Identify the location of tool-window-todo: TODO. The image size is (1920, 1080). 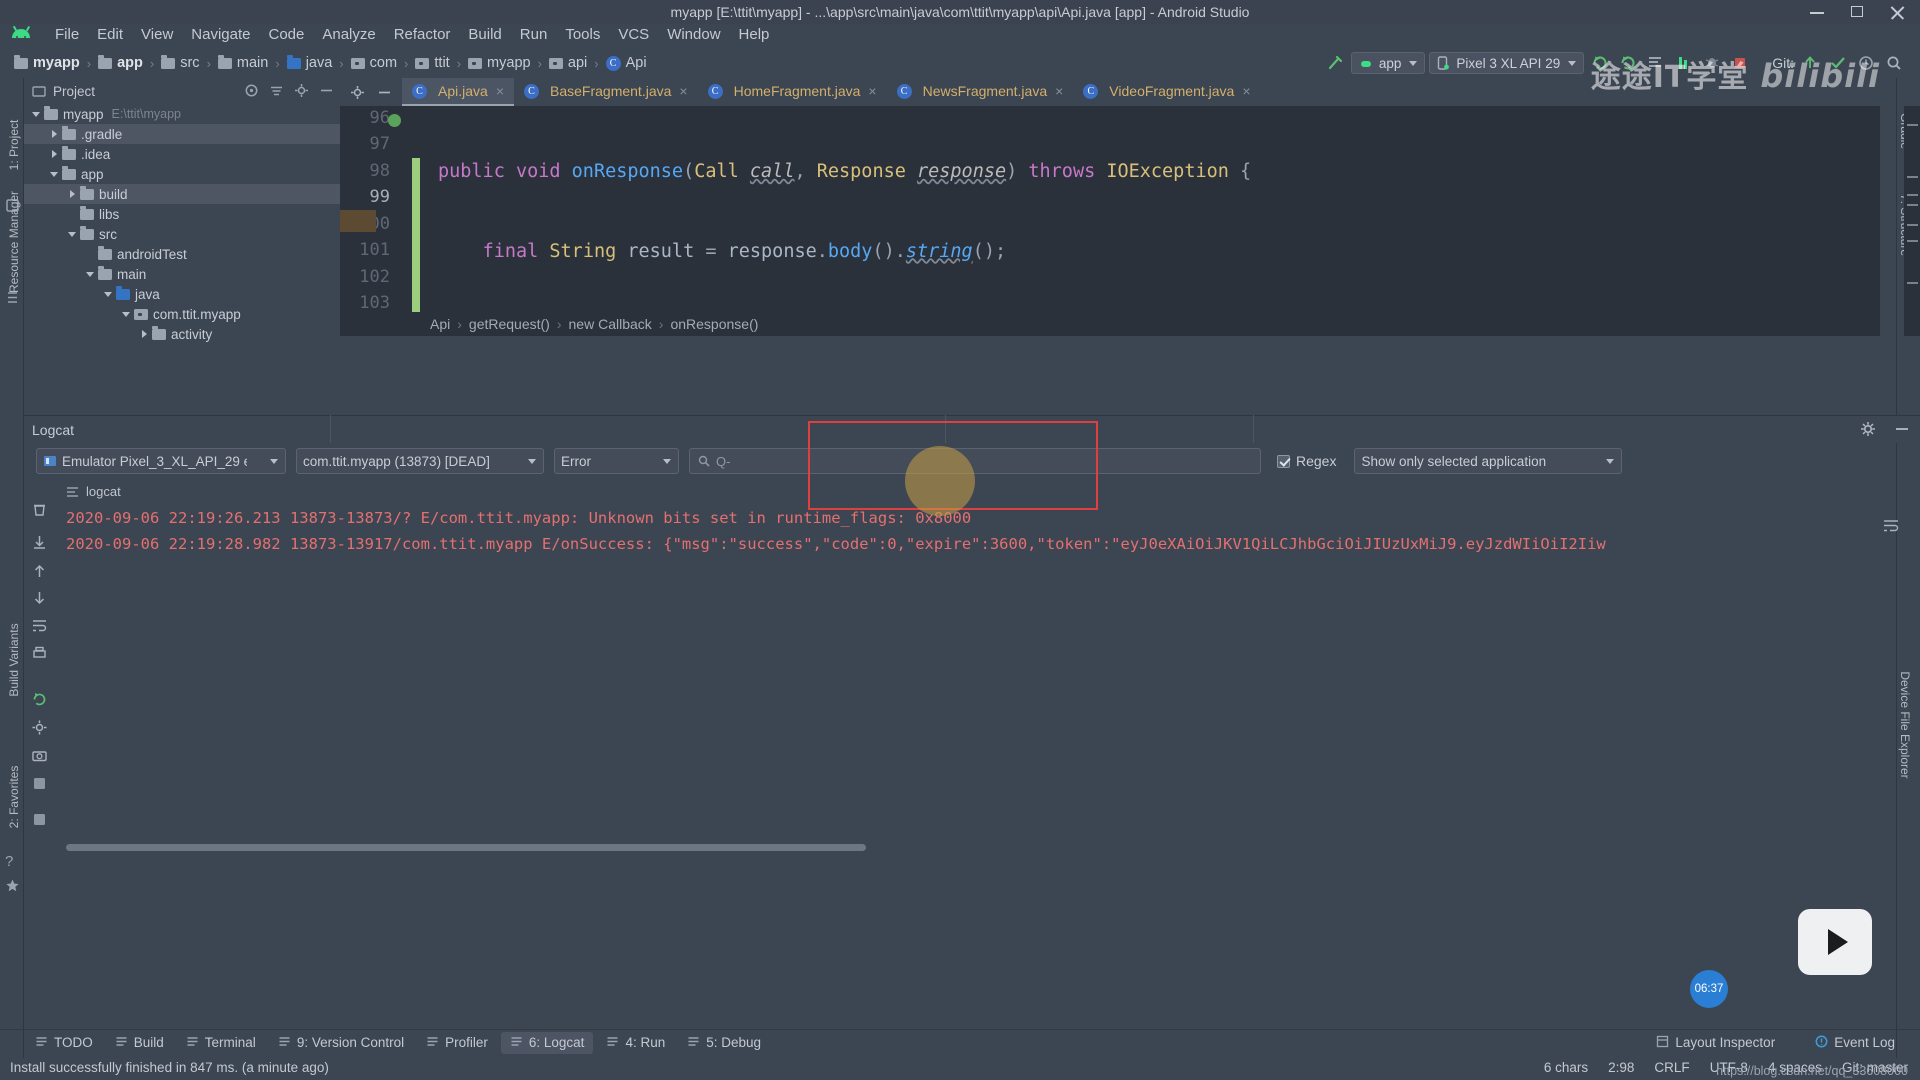
(64, 1043).